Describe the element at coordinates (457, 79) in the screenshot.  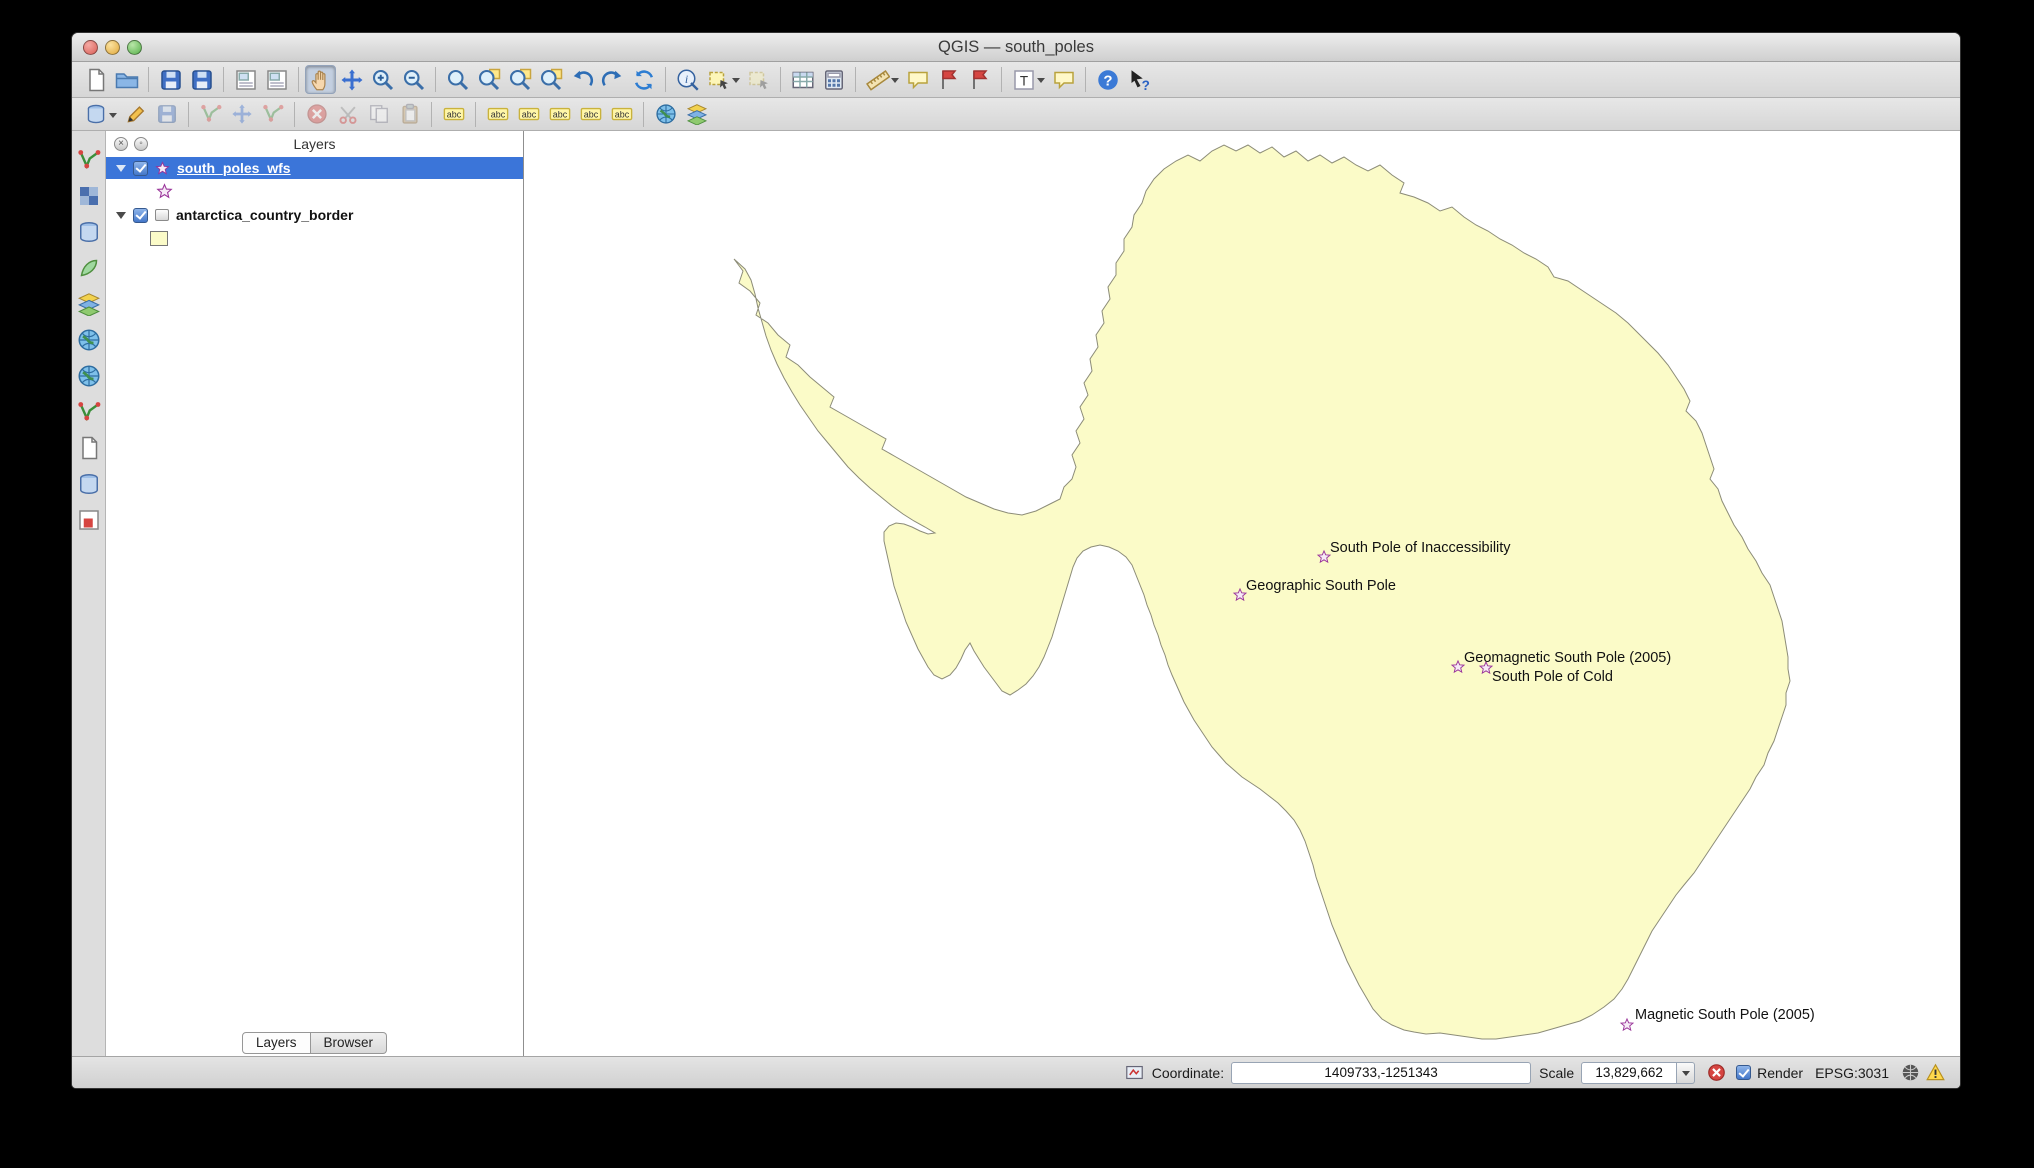
I see `zoom-actual-button` at that location.